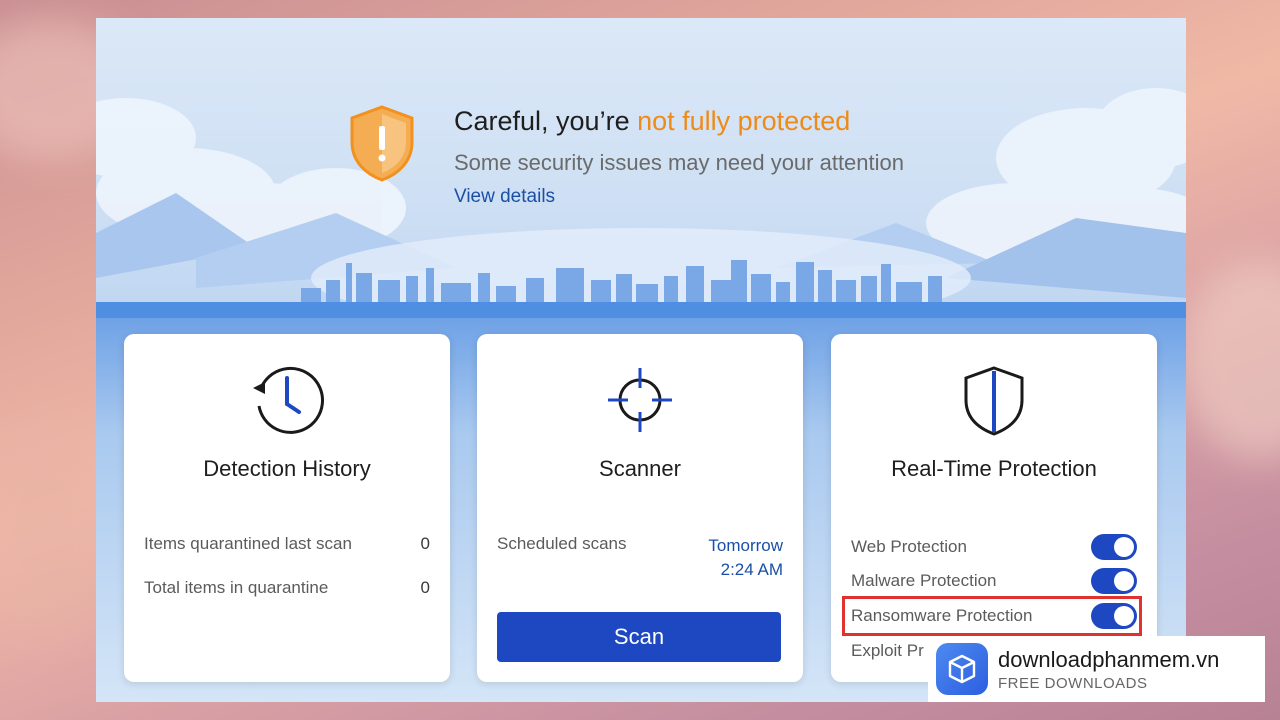 This screenshot has height=720, width=1280. What do you see at coordinates (744, 121) in the screenshot?
I see `status-warning-text: not fully protected` at bounding box center [744, 121].